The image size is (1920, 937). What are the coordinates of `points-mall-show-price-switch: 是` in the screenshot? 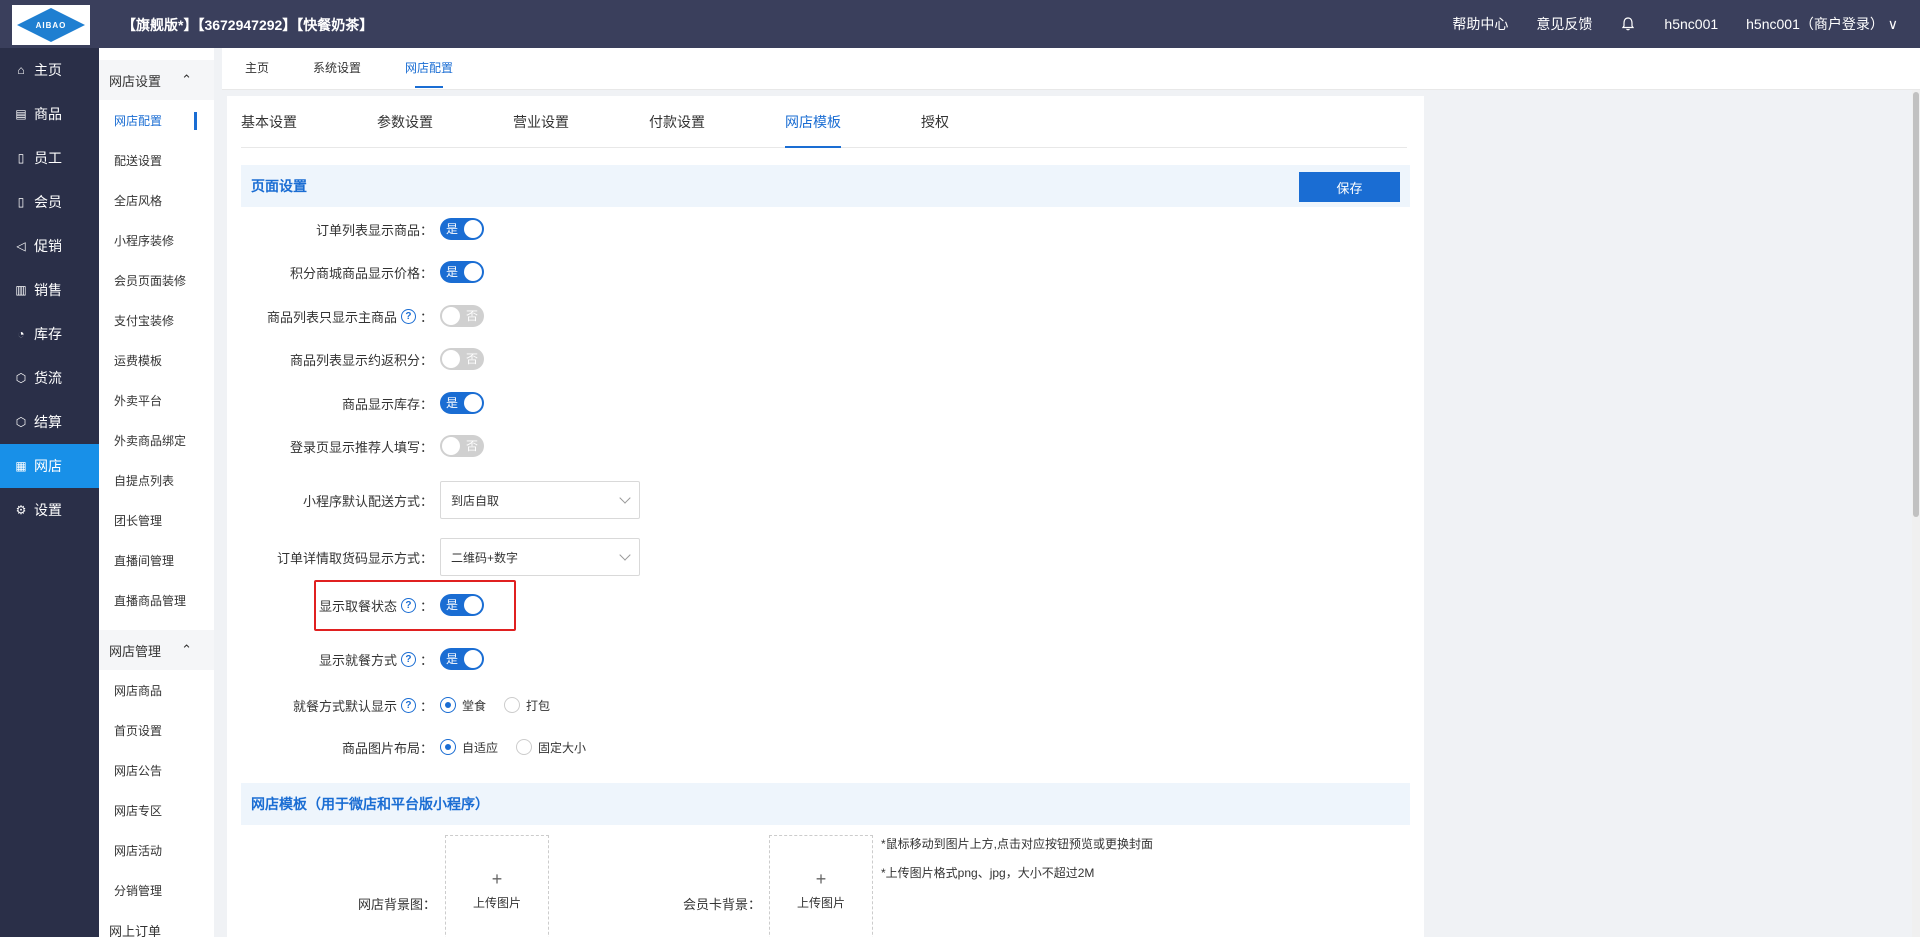 It's located at (462, 272).